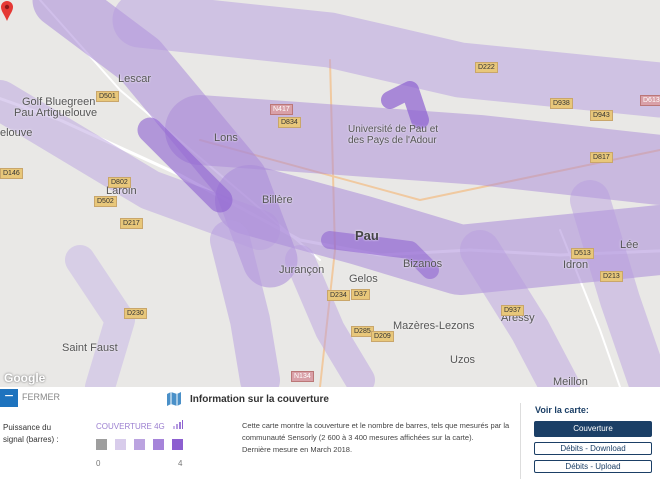 This screenshot has height=488, width=660. I want to click on road-badge: D146, so click(11, 173).